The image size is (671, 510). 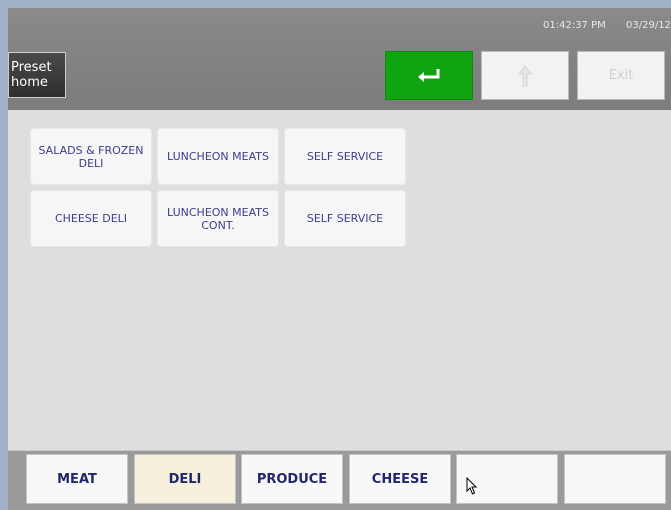 I want to click on preset-home-button: Preset home, so click(x=37, y=75).